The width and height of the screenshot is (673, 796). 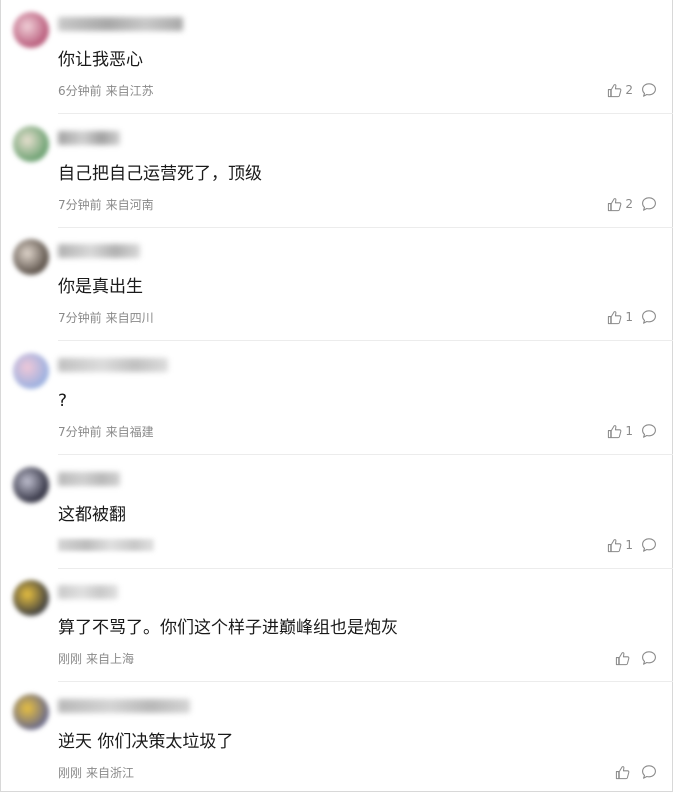 What do you see at coordinates (160, 174) in the screenshot?
I see `comment-text: 自己把自己运营死了，顶级` at bounding box center [160, 174].